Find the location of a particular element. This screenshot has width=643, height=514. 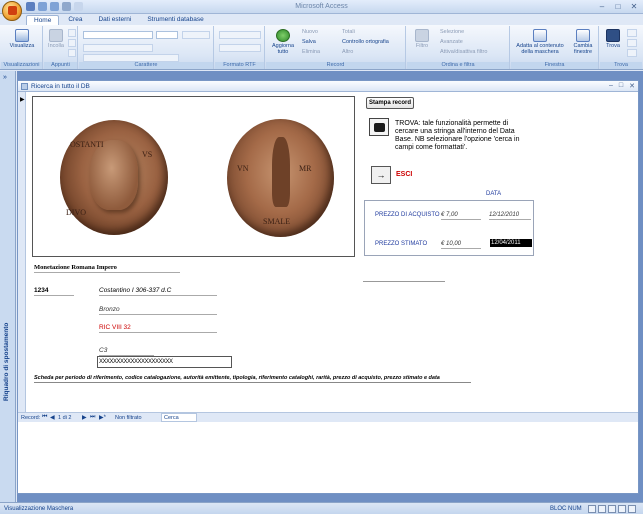

next-record-button: ▶ is located at coordinates (84, 417).